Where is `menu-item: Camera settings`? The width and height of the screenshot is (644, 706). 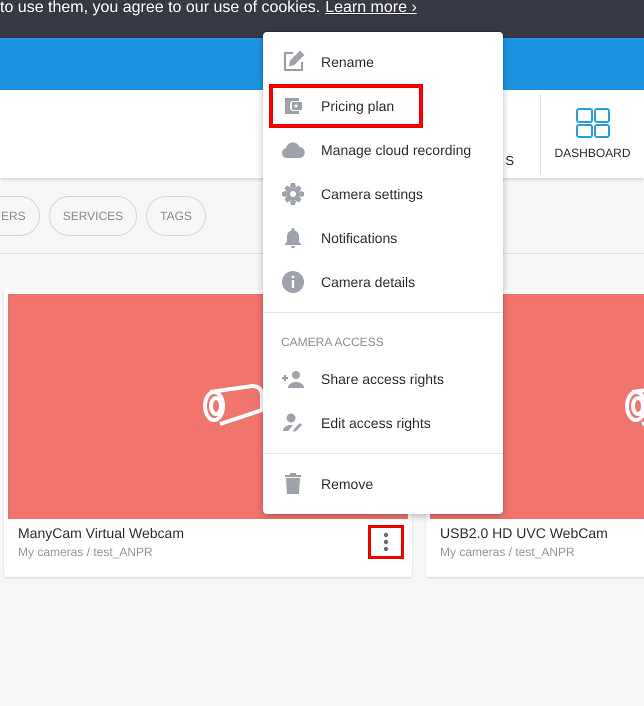
menu-item: Camera settings is located at coordinates (355, 194).